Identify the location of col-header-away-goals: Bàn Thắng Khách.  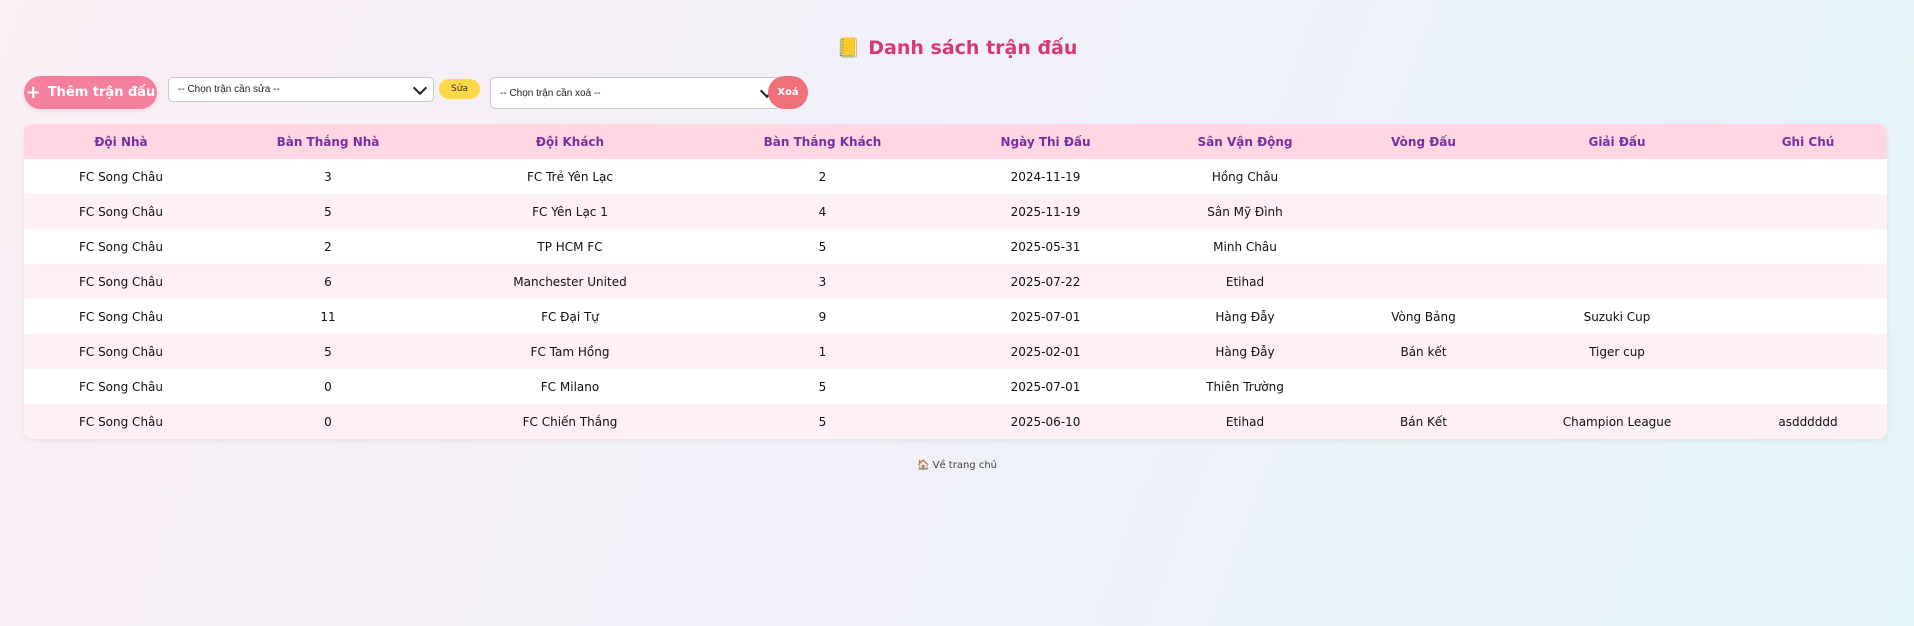
(822, 141).